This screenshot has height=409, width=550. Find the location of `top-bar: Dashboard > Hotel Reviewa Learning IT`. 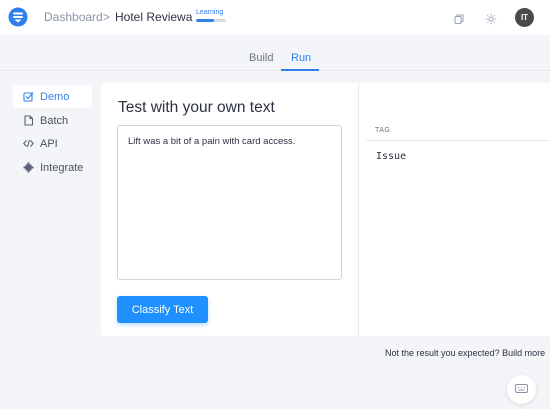

top-bar: Dashboard > Hotel Reviewa Learning IT is located at coordinates (275, 17).